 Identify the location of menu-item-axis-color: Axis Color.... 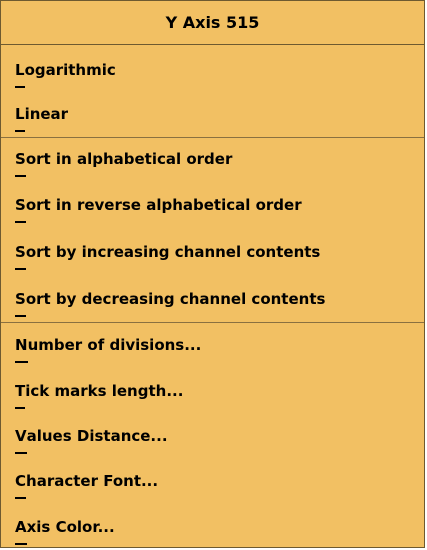
(212, 527).